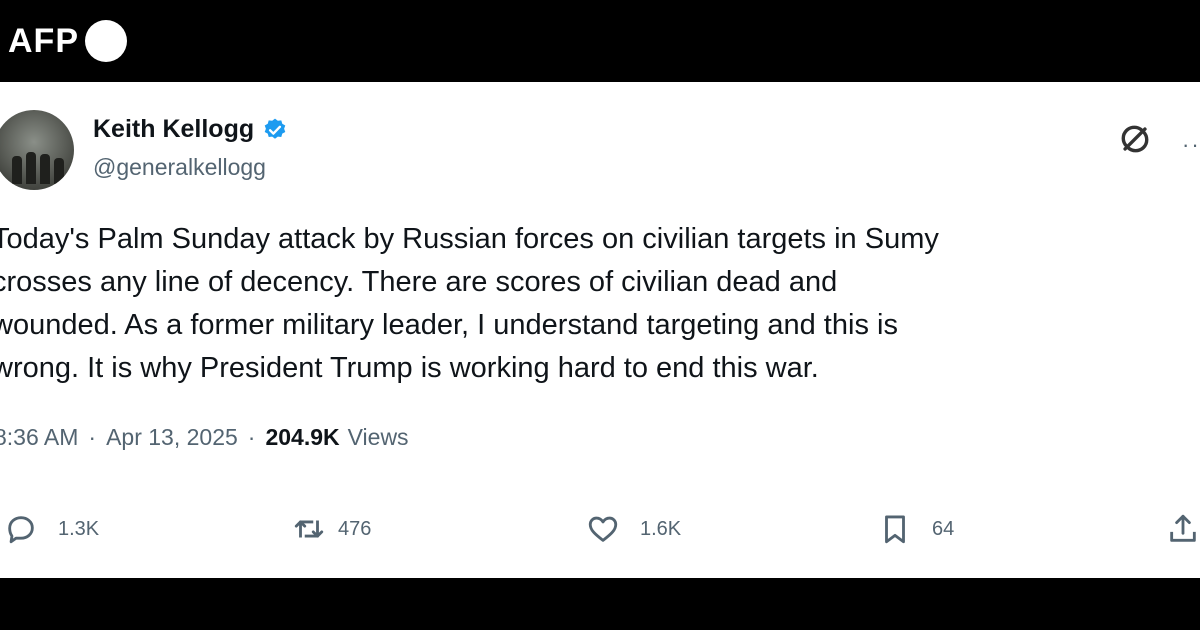  What do you see at coordinates (916, 529) in the screenshot?
I see `bookmark-button: 64` at bounding box center [916, 529].